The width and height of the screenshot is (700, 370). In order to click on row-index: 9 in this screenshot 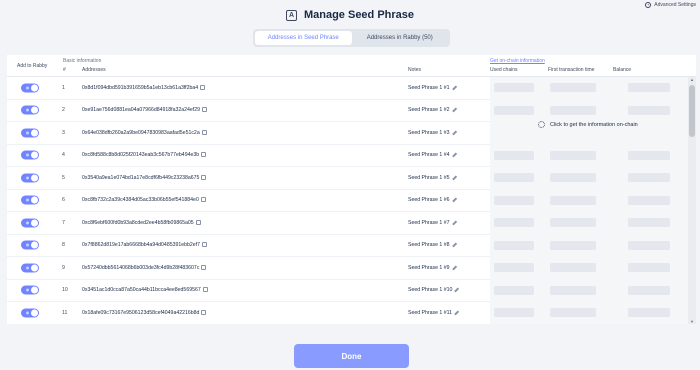, I will do `click(63, 267)`.